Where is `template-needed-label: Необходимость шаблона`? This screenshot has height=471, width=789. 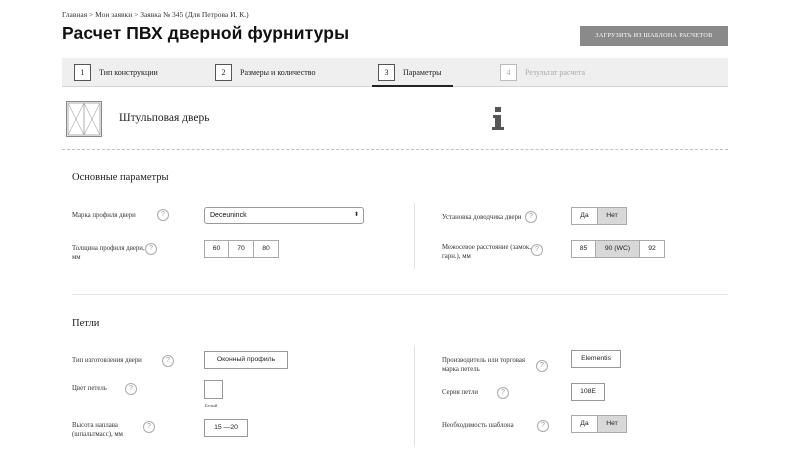 template-needed-label: Необходимость шаблона is located at coordinates (478, 425).